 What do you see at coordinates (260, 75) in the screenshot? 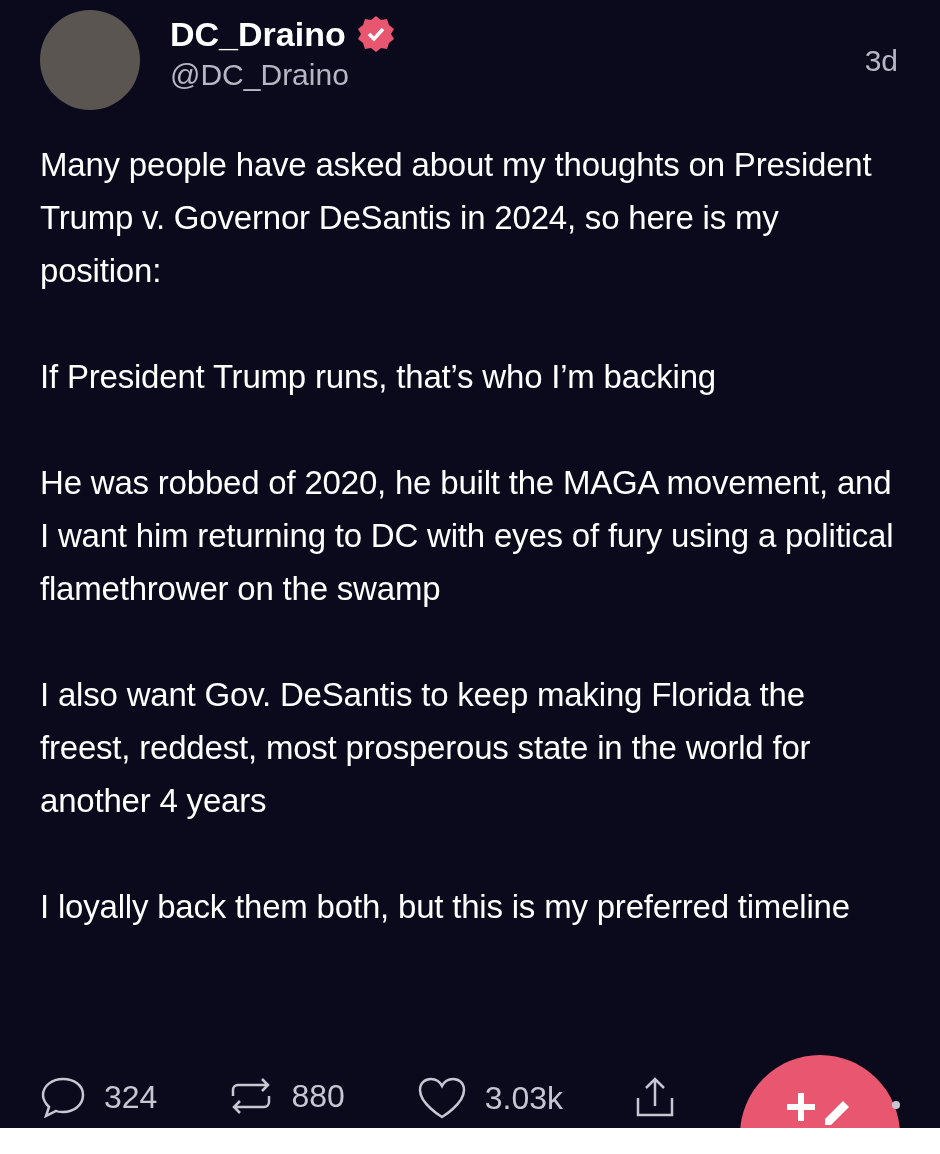
I see `author-handle: @DC_Draino` at bounding box center [260, 75].